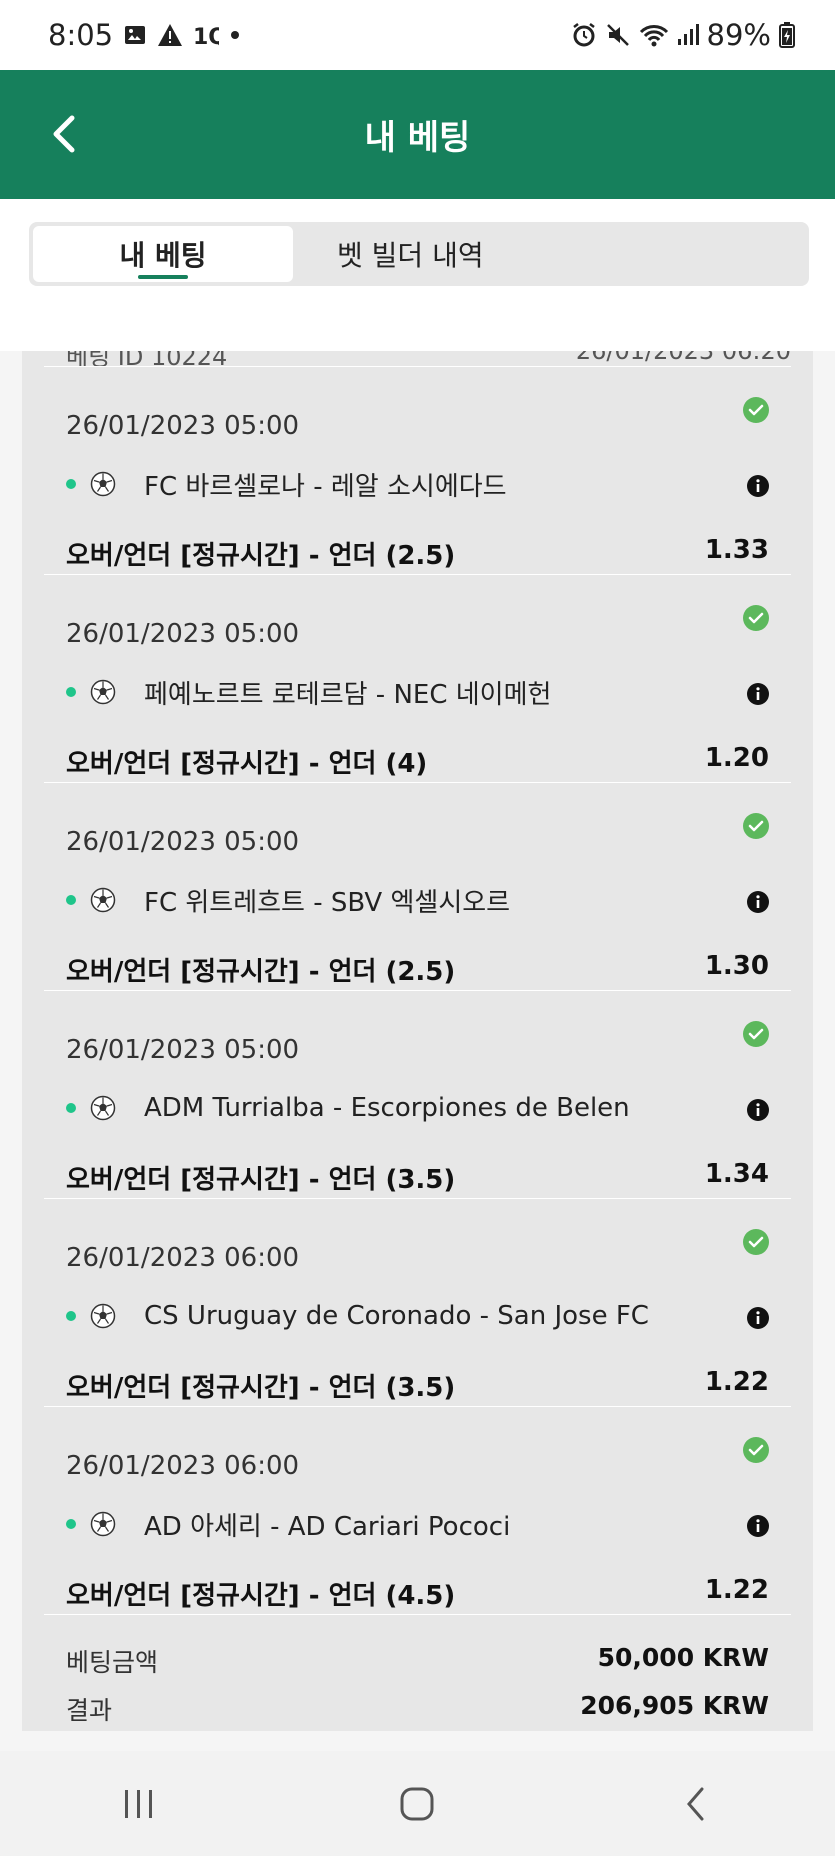 This screenshot has width=835, height=1856. Describe the element at coordinates (112, 1662) in the screenshot. I see `stake-label: 베팅금액` at that location.